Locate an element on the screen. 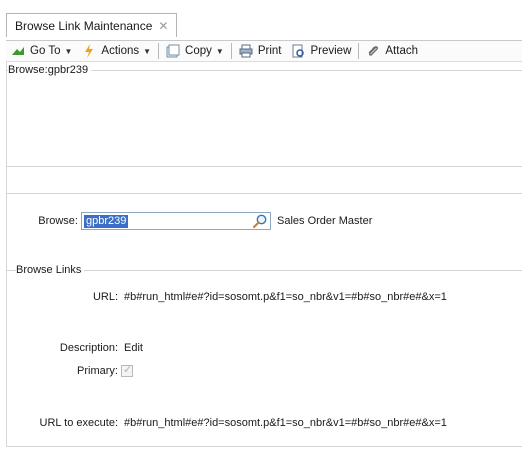 The width and height of the screenshot is (522, 449). goto-button: Go To ▼ is located at coordinates (41, 51).